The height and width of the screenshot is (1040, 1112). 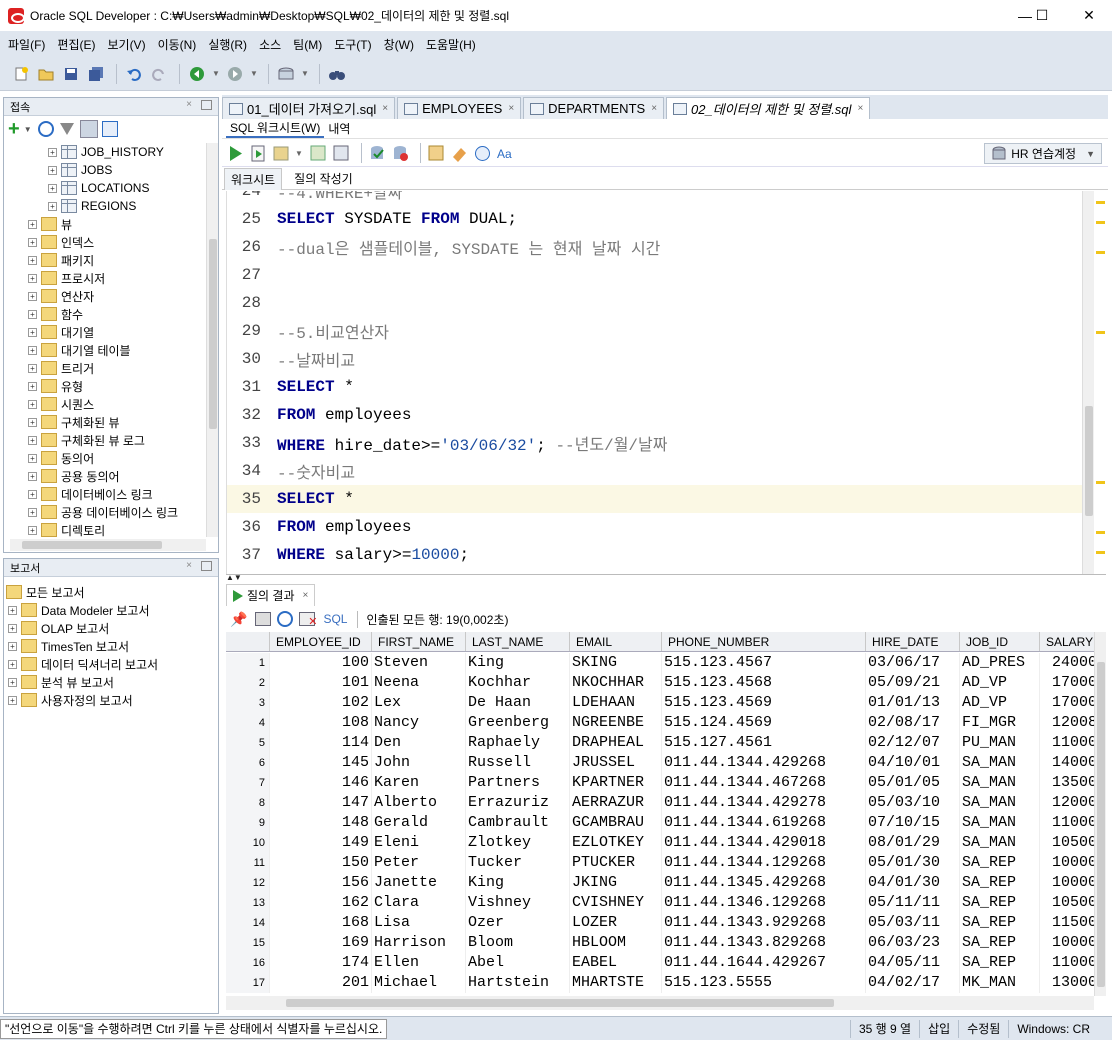 What do you see at coordinates (913, 963) in the screenshot?
I see `table-cell: 04/05/11` at bounding box center [913, 963].